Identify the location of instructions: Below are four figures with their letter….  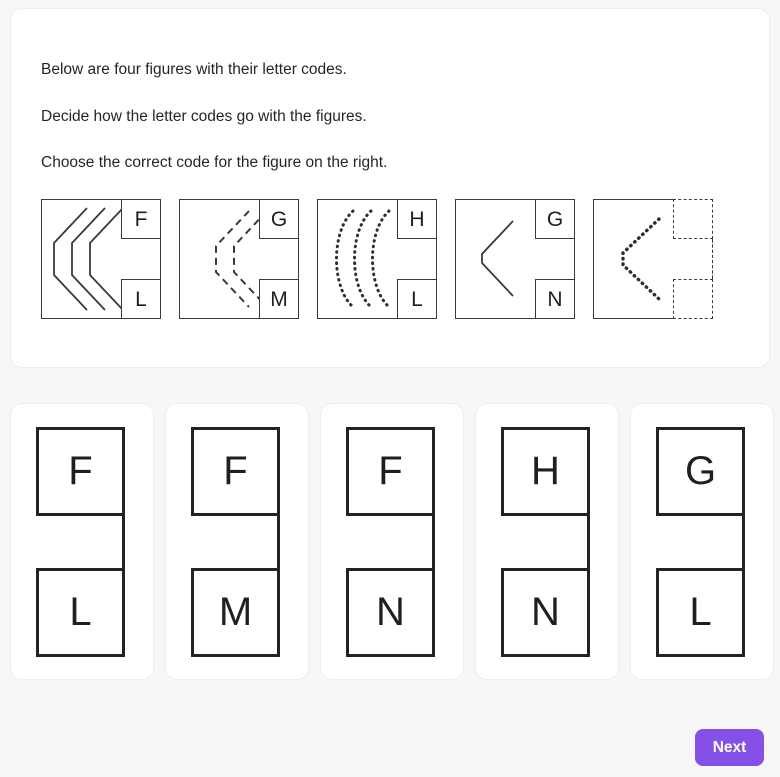
(214, 117).